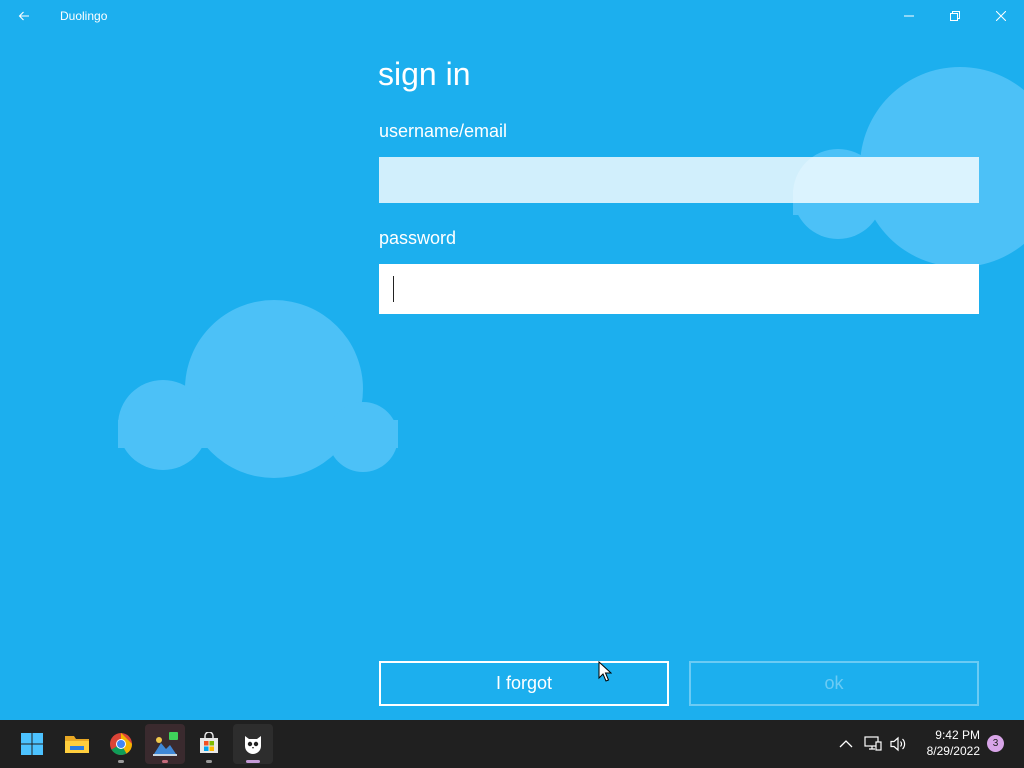 Image resolution: width=1024 pixels, height=768 pixels. Describe the element at coordinates (84, 16) in the screenshot. I see `window-title: Duolingo` at that location.